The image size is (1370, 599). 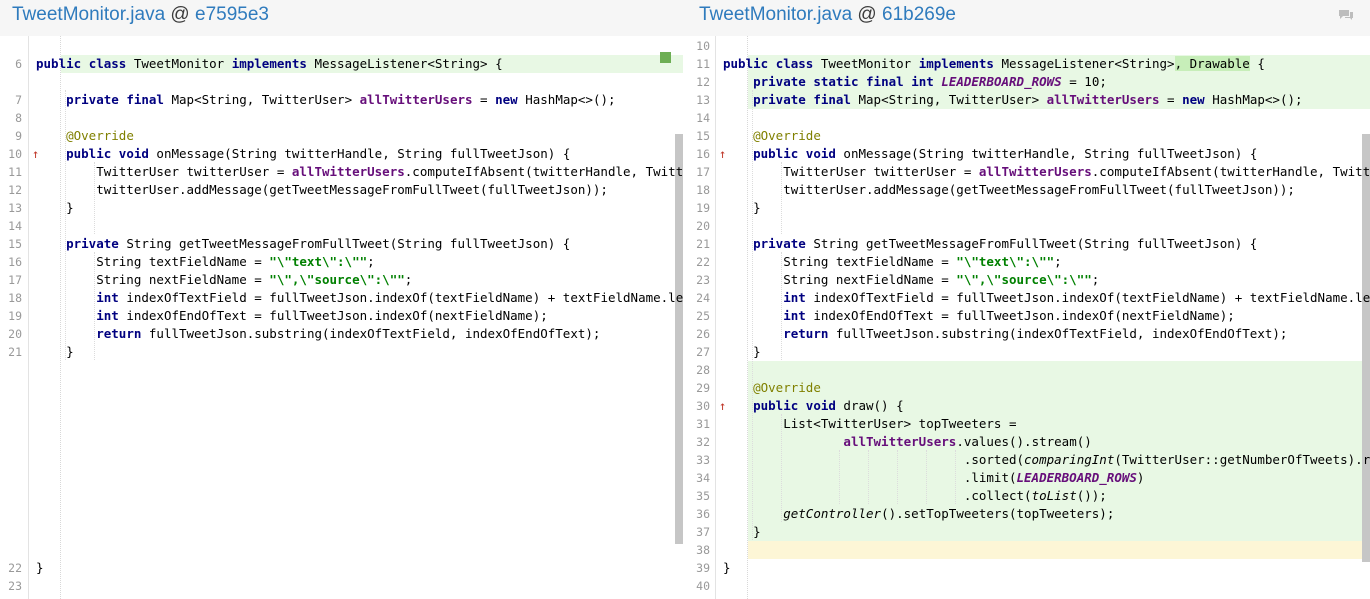 I want to click on left-file-title: TweetMonitor.java @ e7595e3, so click(x=140, y=15).